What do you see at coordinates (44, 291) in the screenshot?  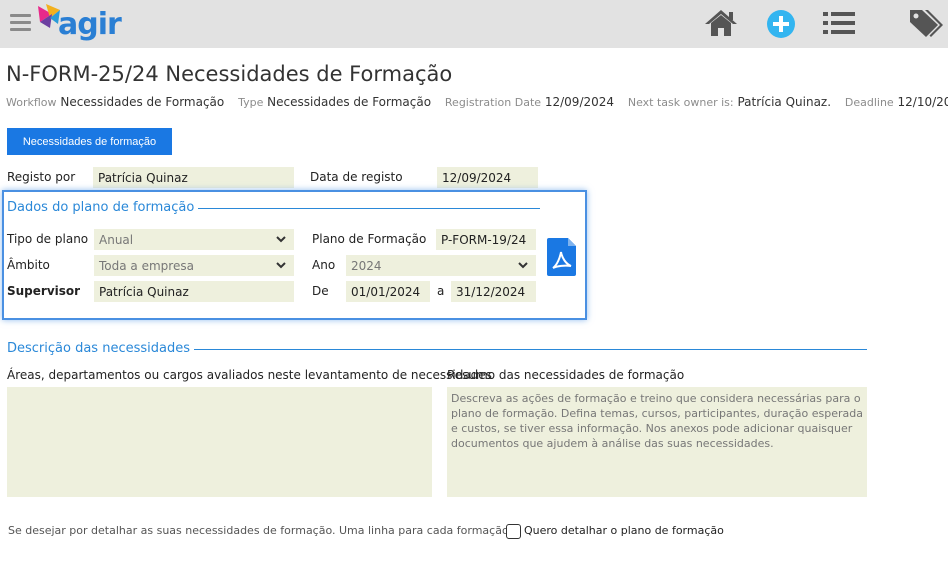 I see `supervisor-label: Supervisor` at bounding box center [44, 291].